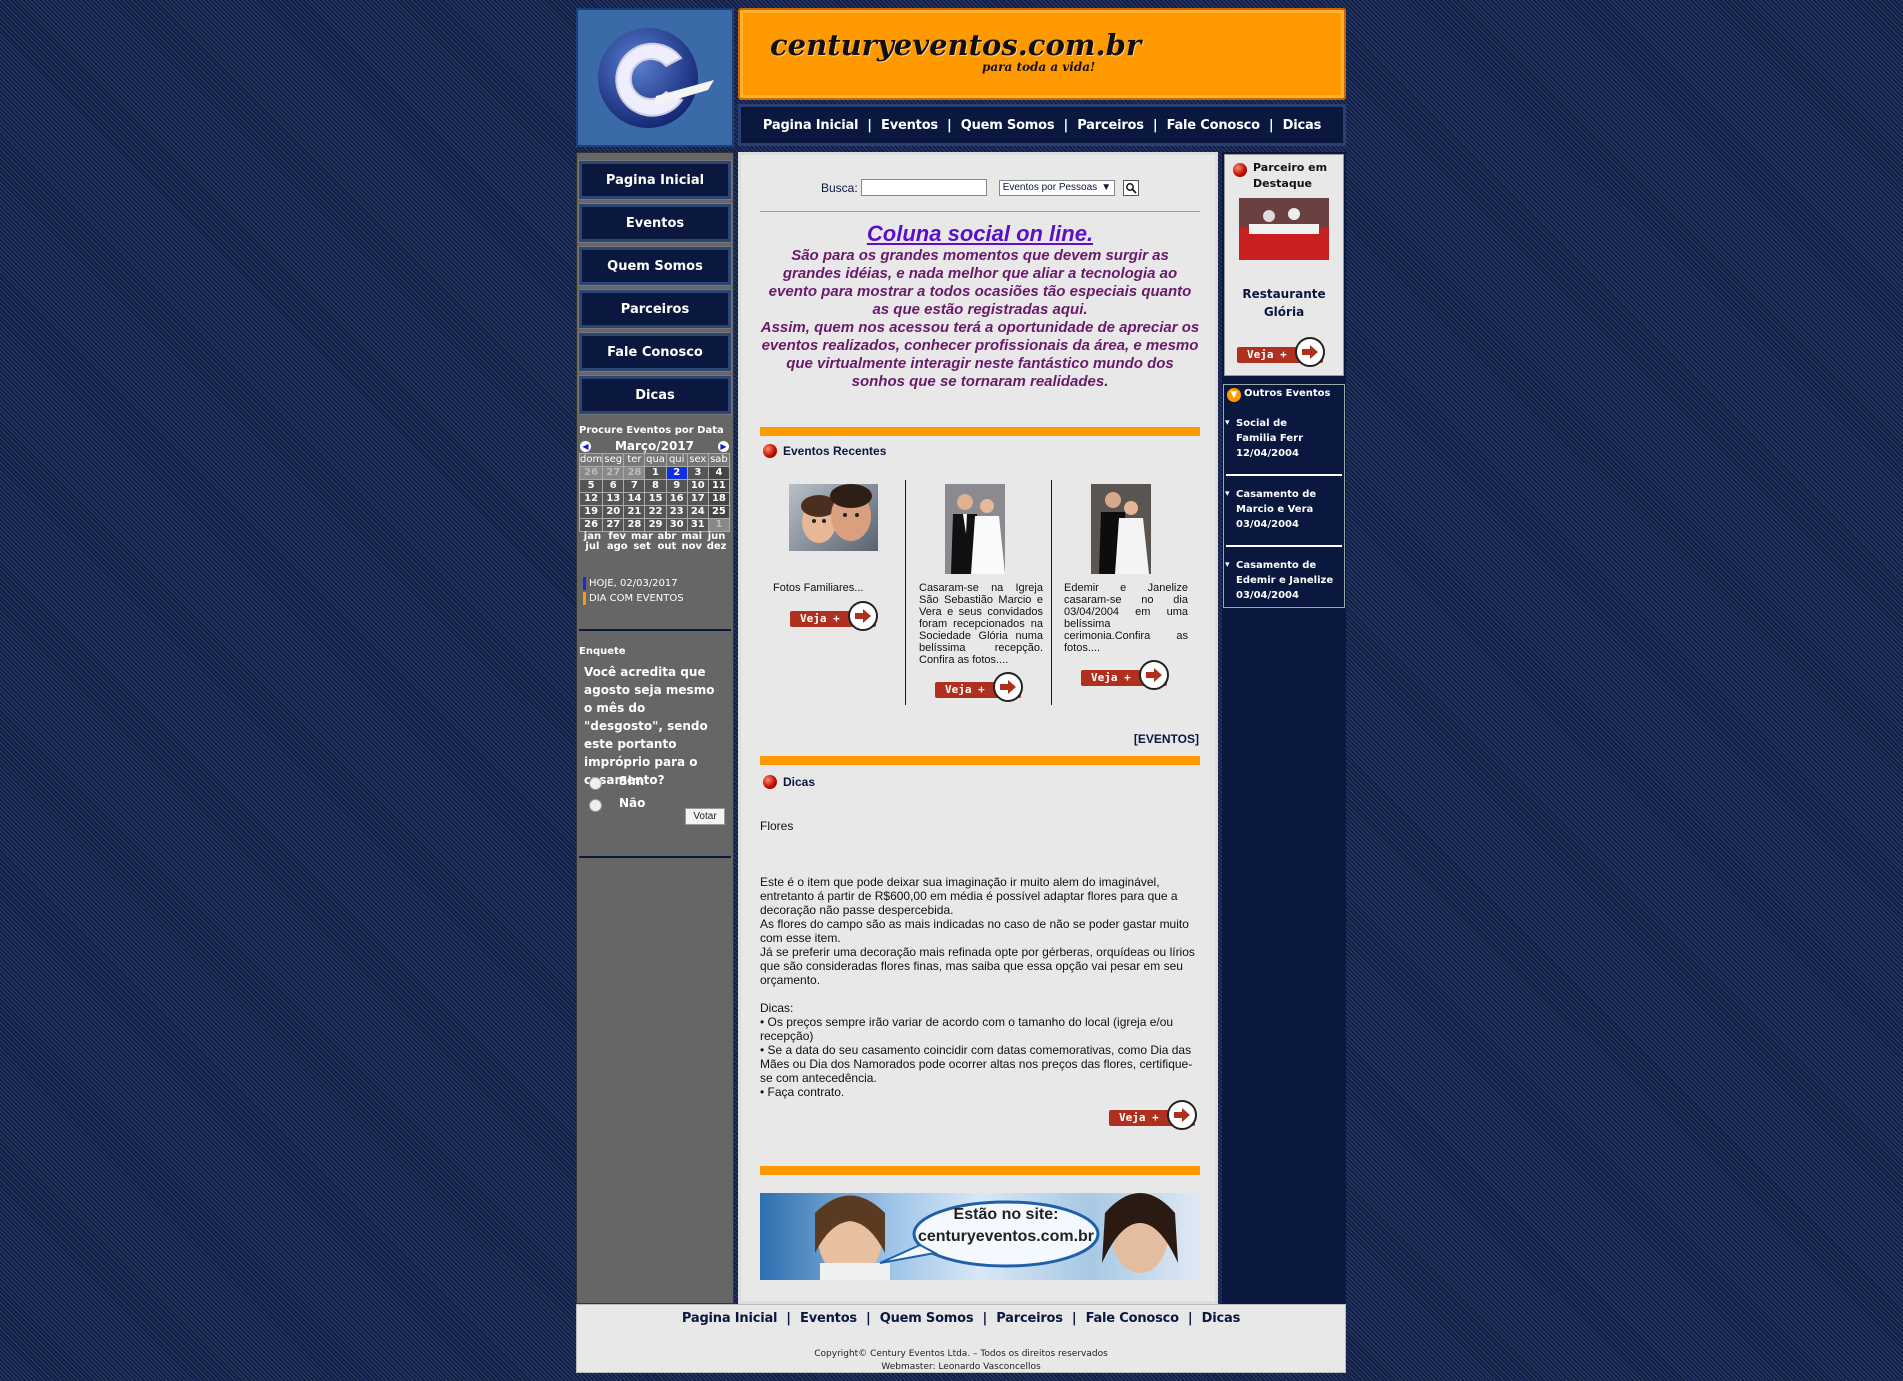  What do you see at coordinates (655, 352) in the screenshot?
I see `sidebar-fale-conosco: Fale Conosco` at bounding box center [655, 352].